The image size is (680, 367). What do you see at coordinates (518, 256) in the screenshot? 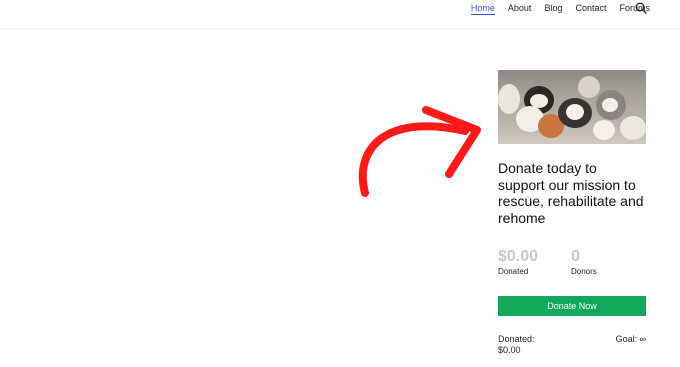
I see `stat-donated-value: $0.00` at bounding box center [518, 256].